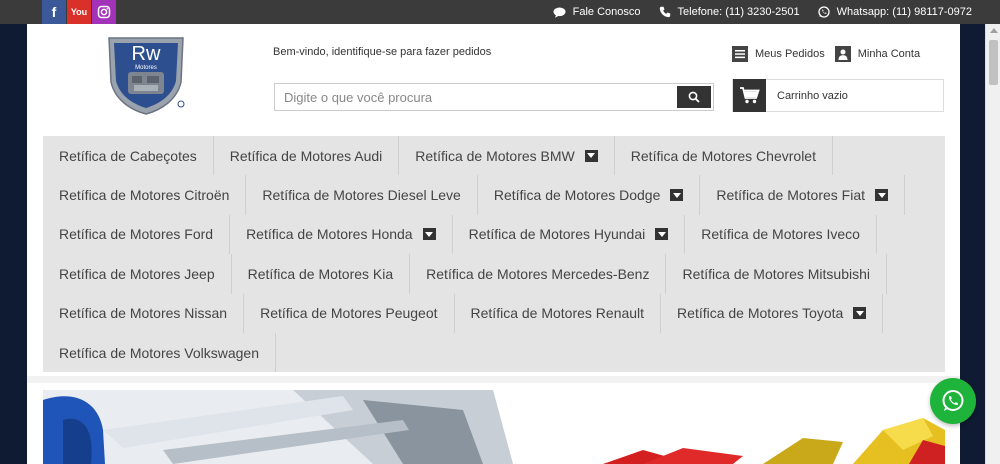 The height and width of the screenshot is (464, 1000). What do you see at coordinates (994, 30) in the screenshot?
I see `scroll-up-arrow-icon` at bounding box center [994, 30].